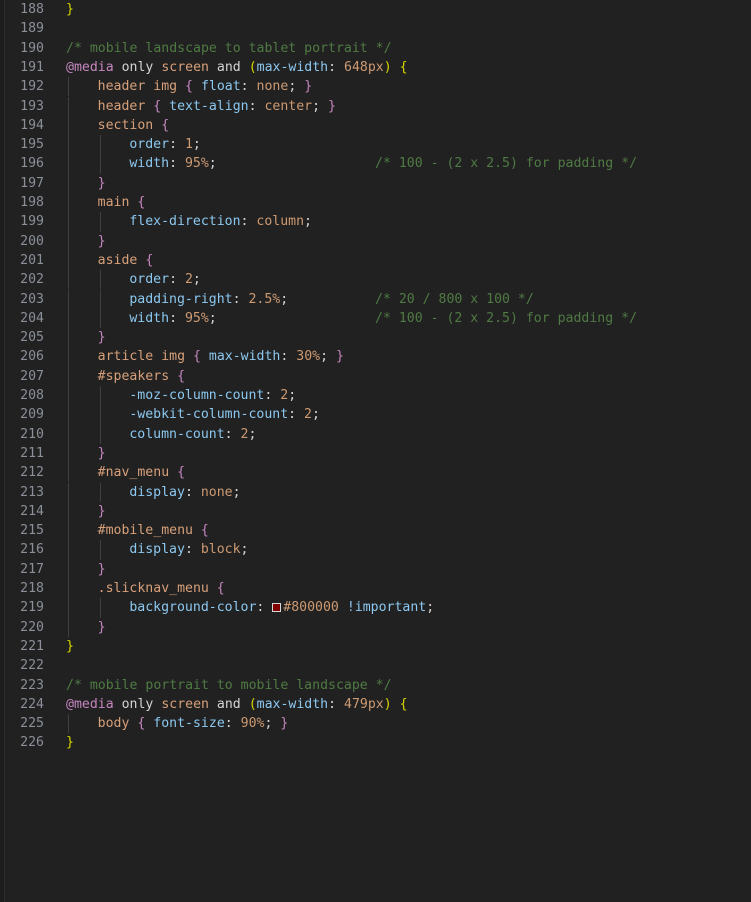 The height and width of the screenshot is (902, 751). I want to click on code-line: 215 #mobile_menu {, so click(375, 531).